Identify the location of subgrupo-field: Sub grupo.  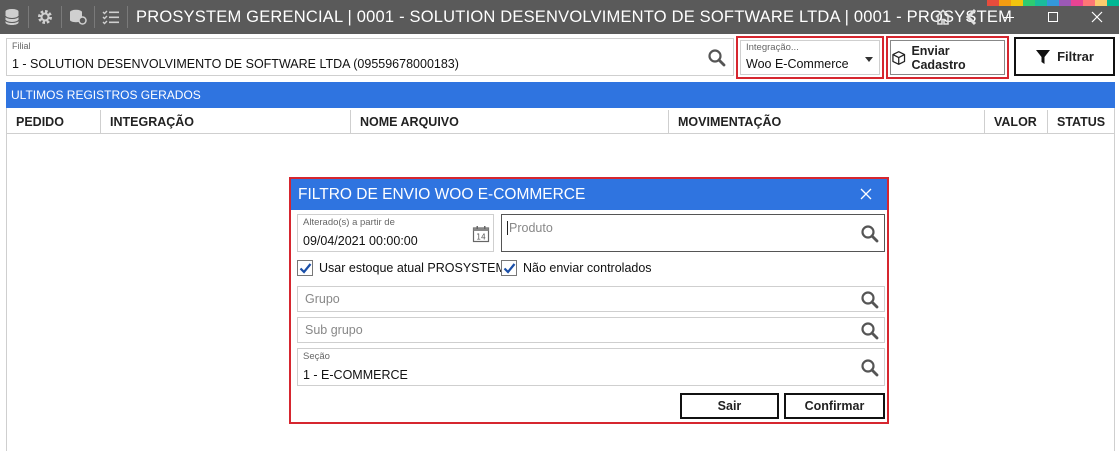
(591, 330).